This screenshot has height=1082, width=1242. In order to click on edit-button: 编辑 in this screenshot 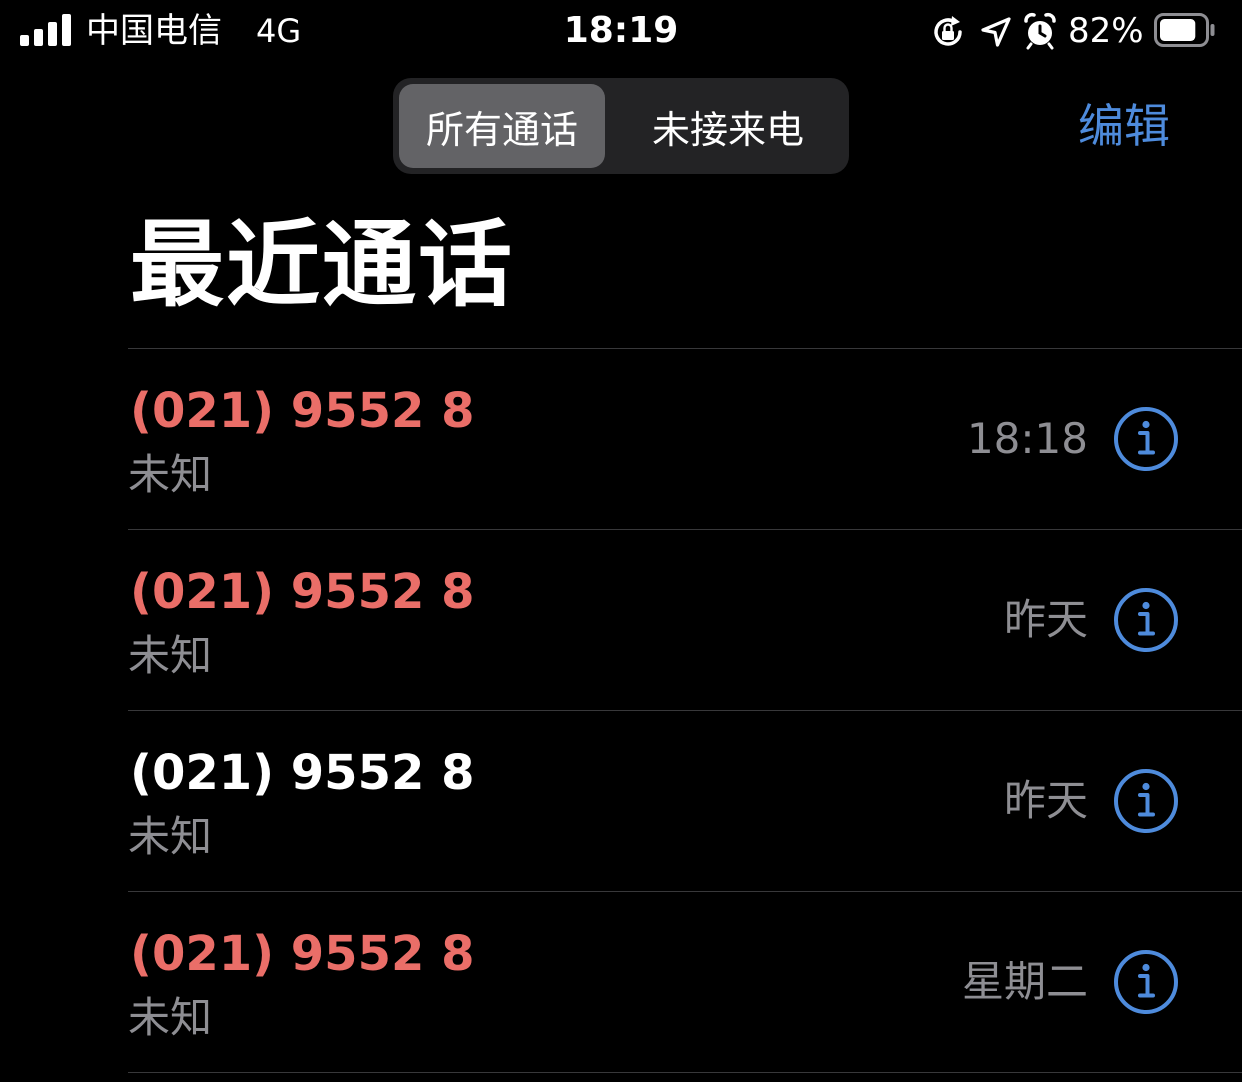, I will do `click(1124, 126)`.